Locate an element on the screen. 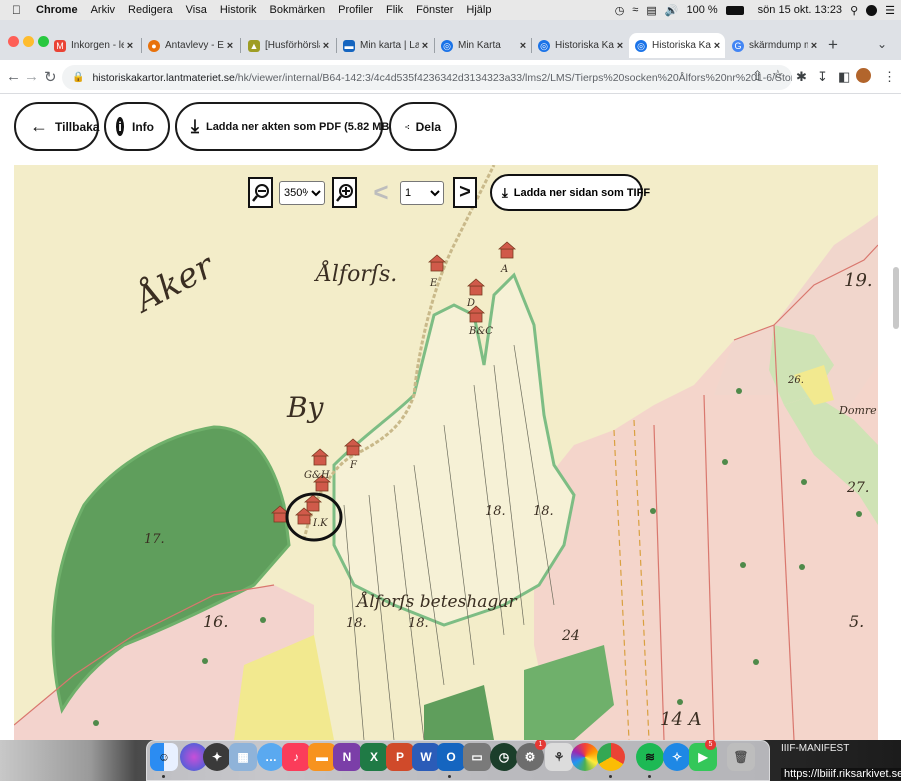 The height and width of the screenshot is (781, 901). menu-arkiv: Arkiv is located at coordinates (103, 10).